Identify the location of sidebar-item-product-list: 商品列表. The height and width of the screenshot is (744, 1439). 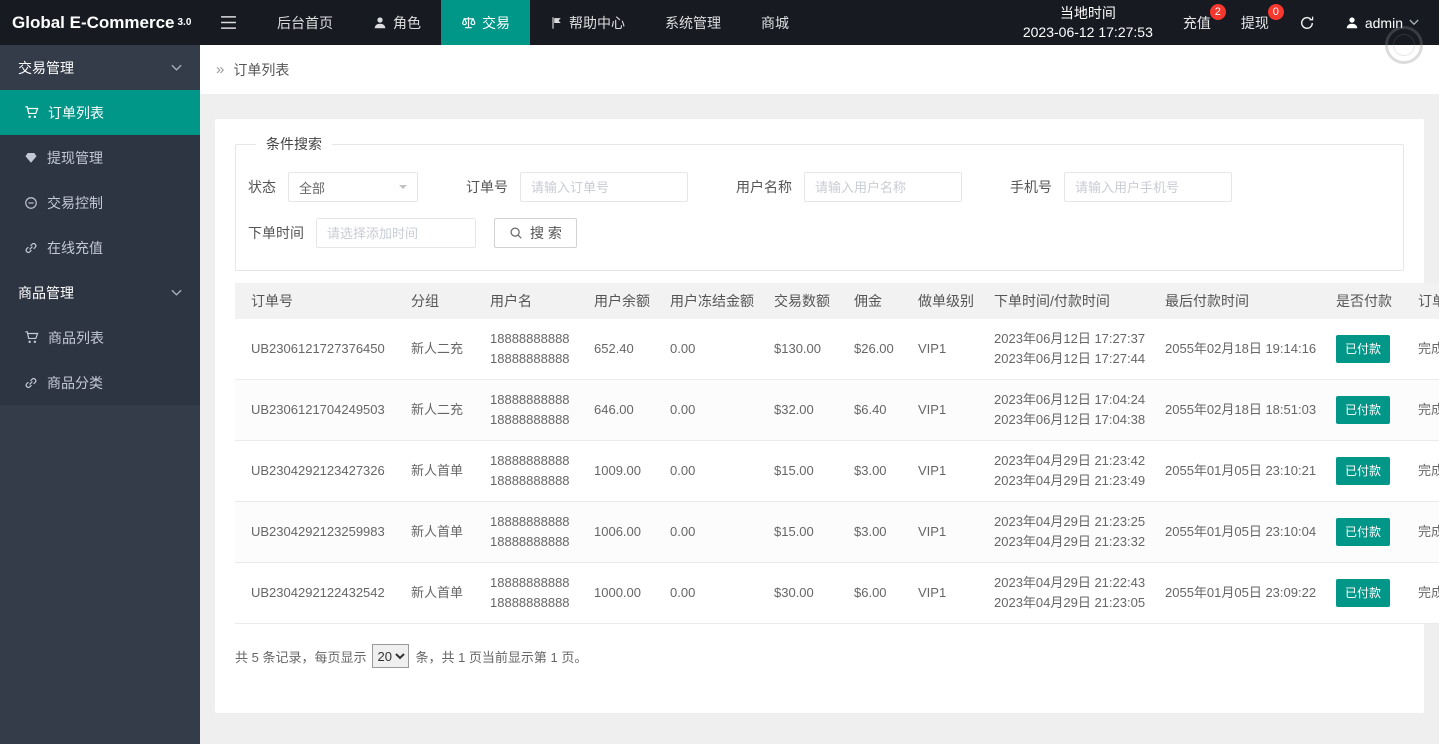
(100, 337).